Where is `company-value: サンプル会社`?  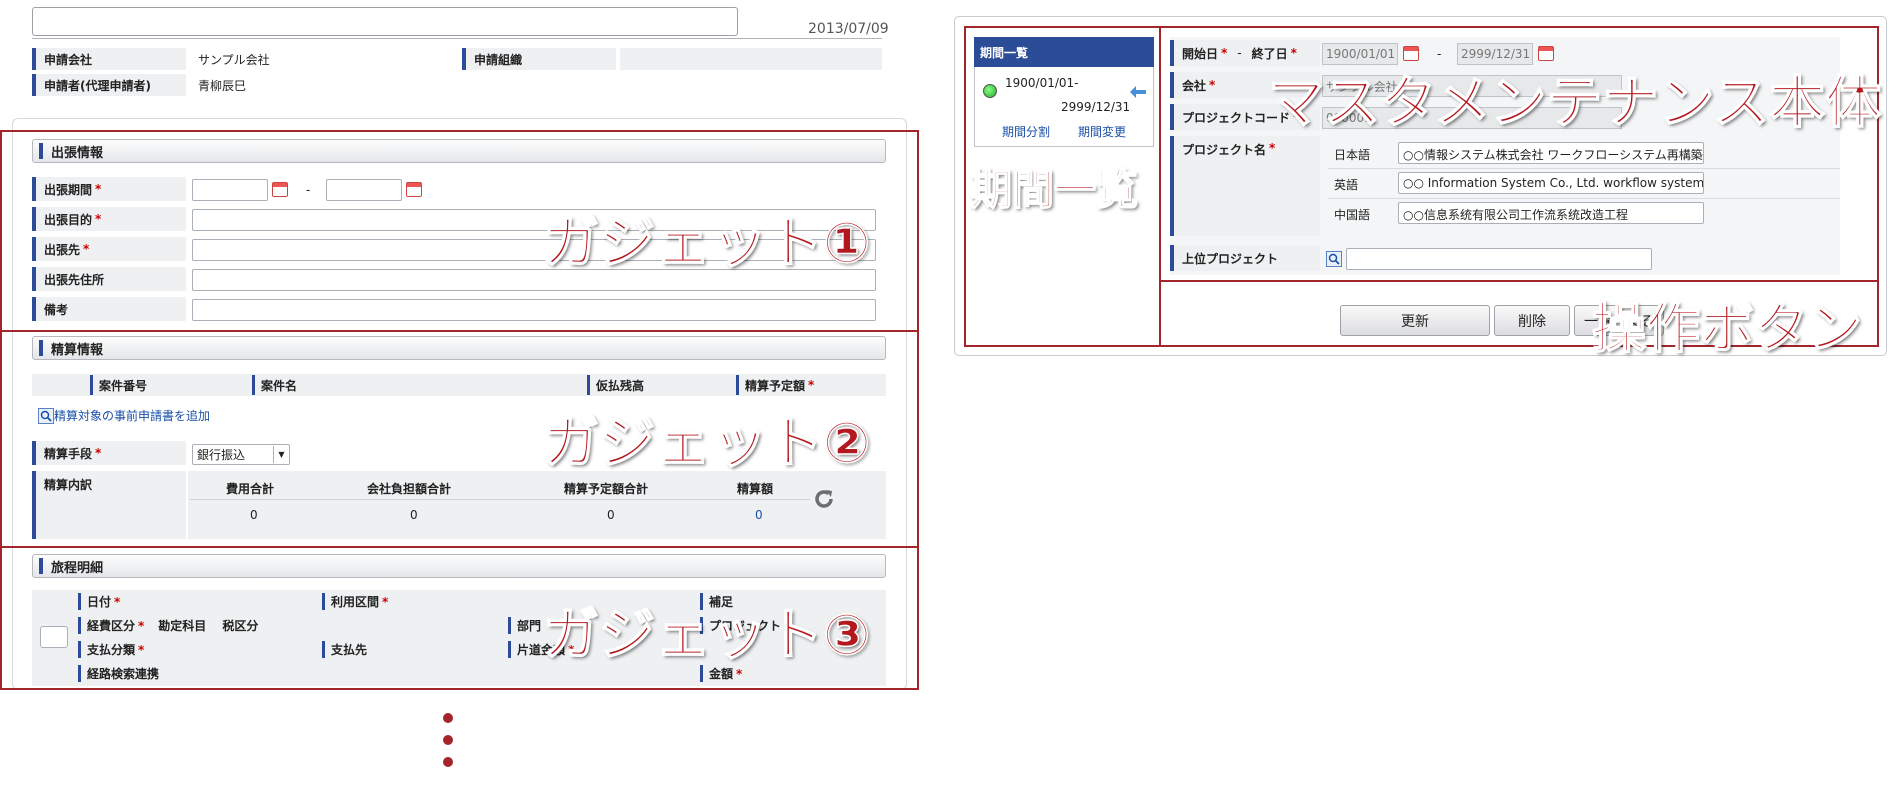
company-value: サンプル会社 is located at coordinates (234, 60).